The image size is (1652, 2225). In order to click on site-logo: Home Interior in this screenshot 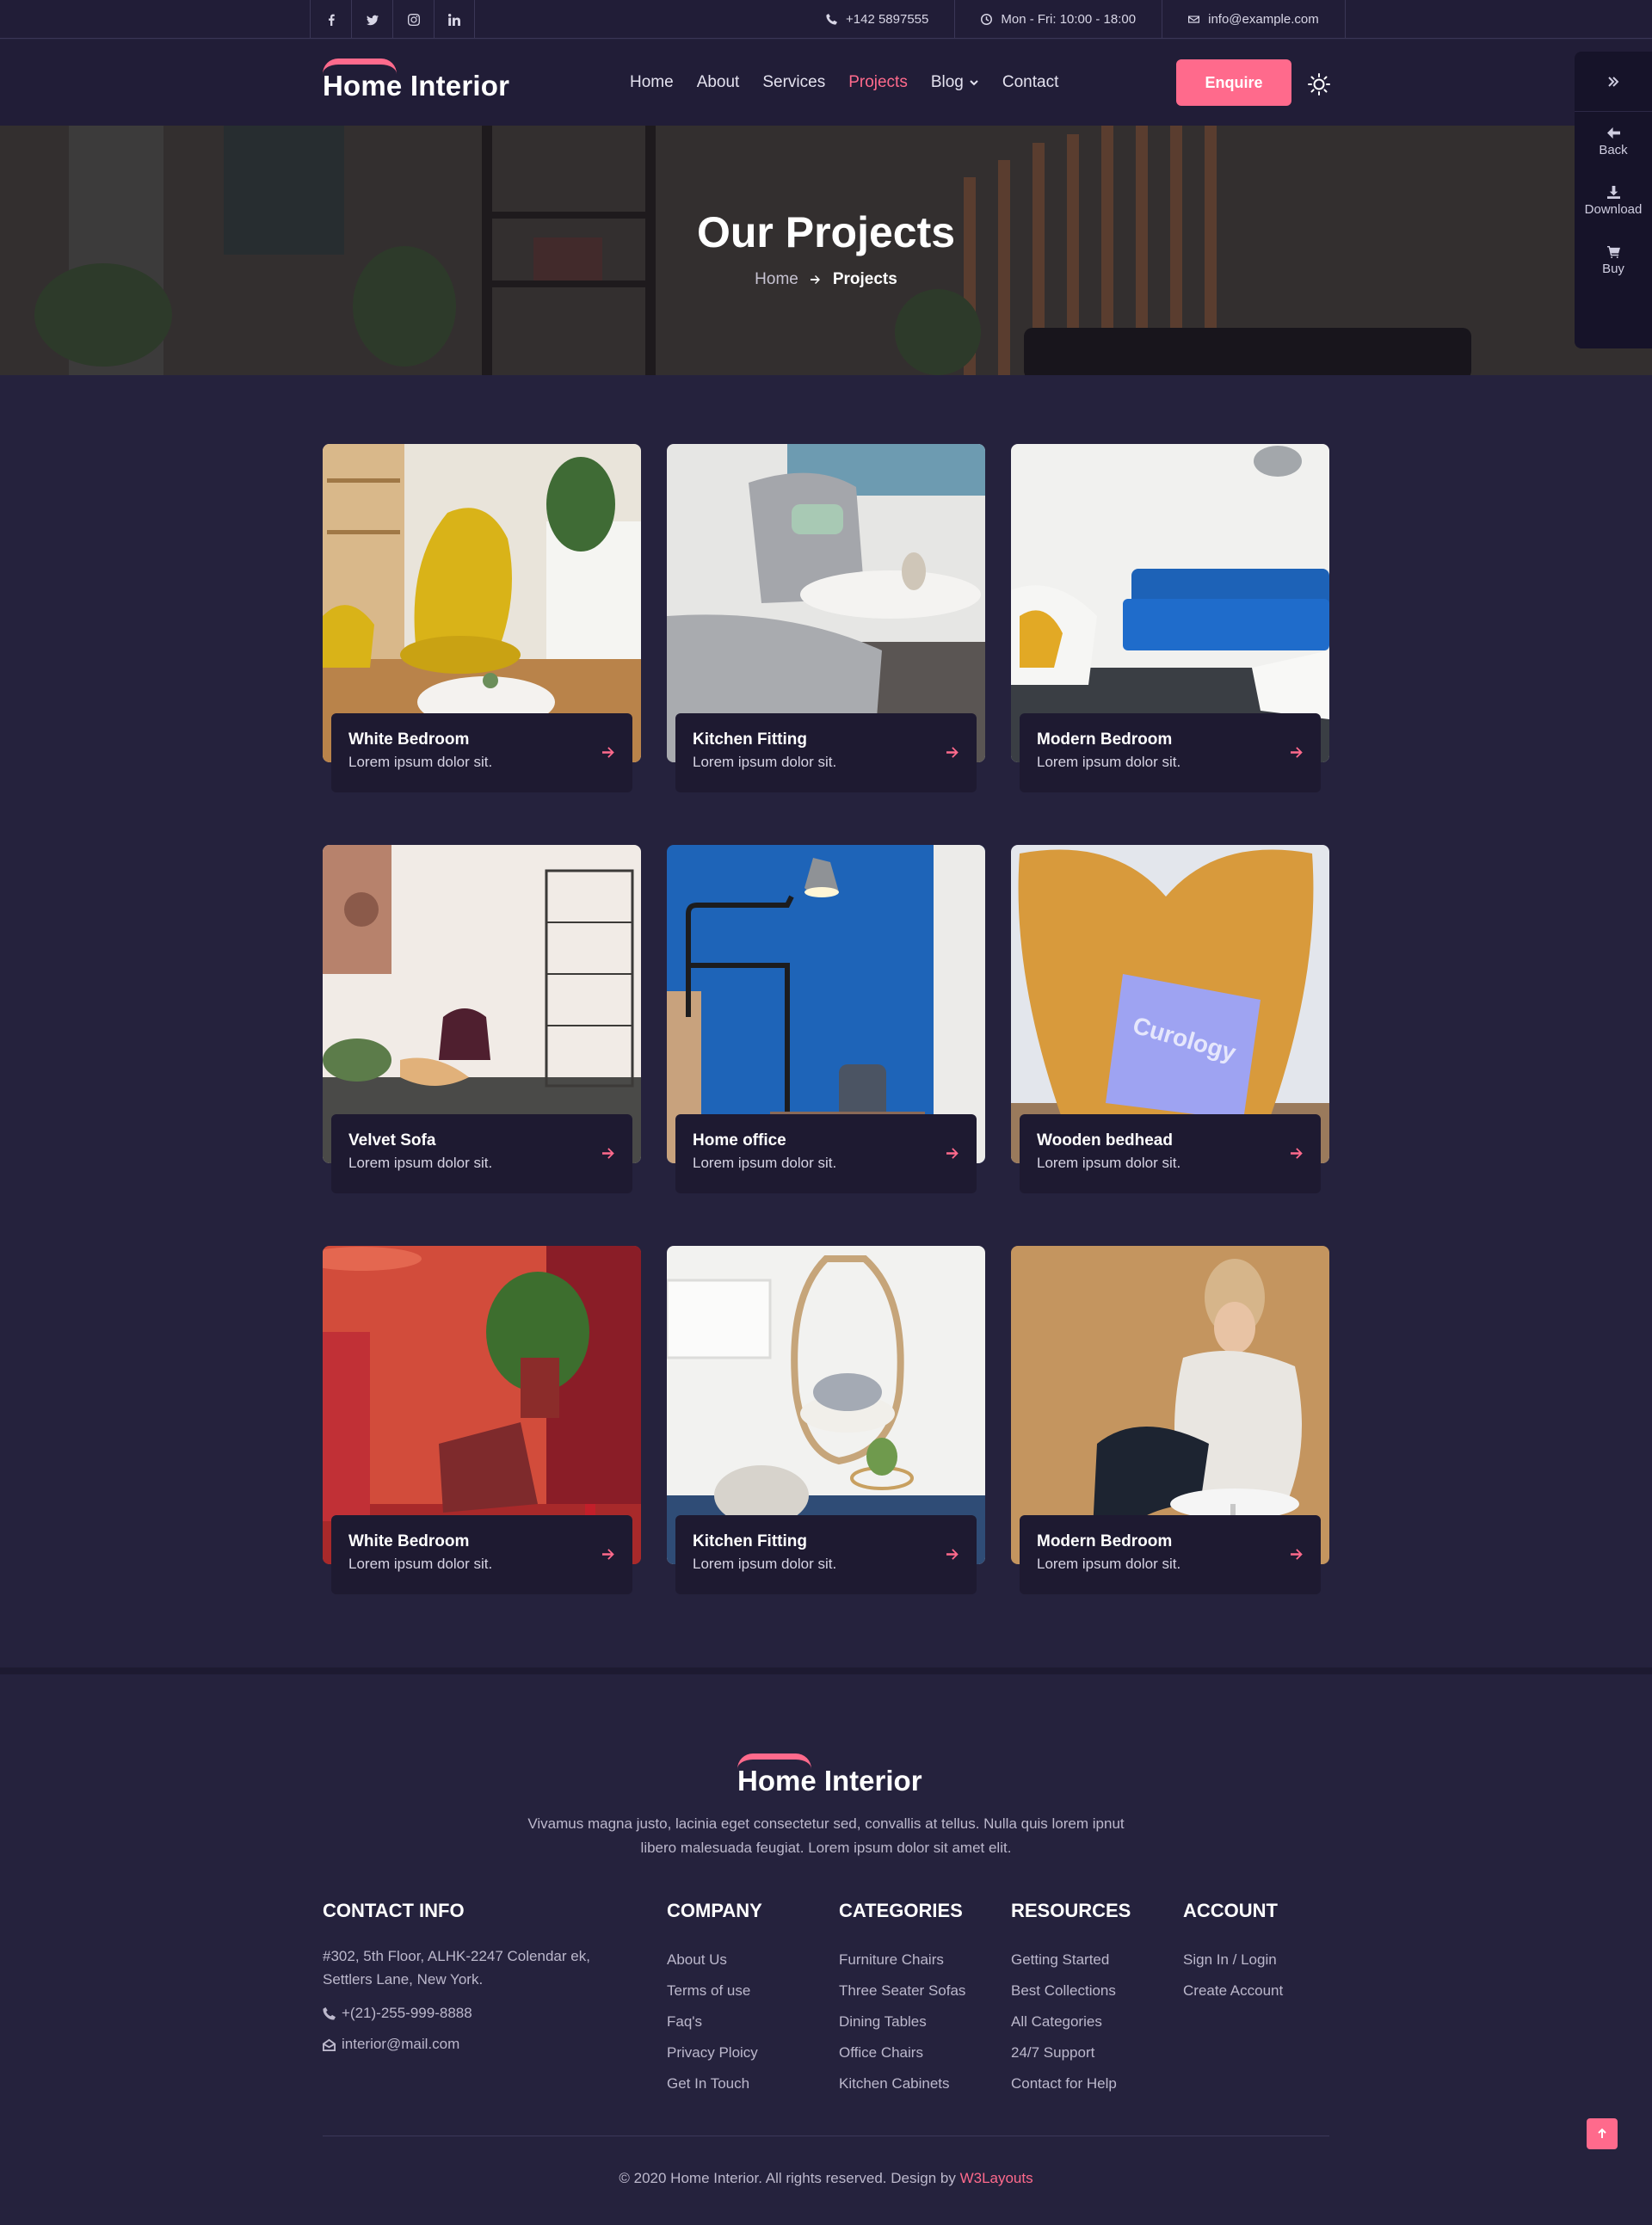, I will do `click(417, 84)`.